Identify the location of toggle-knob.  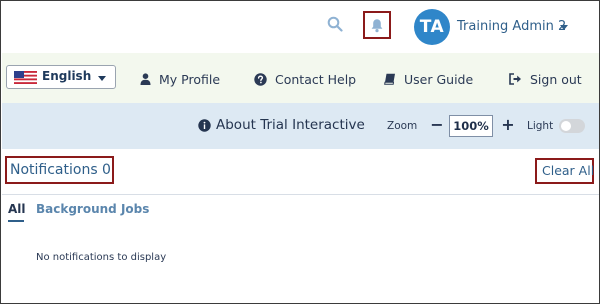
(566, 126).